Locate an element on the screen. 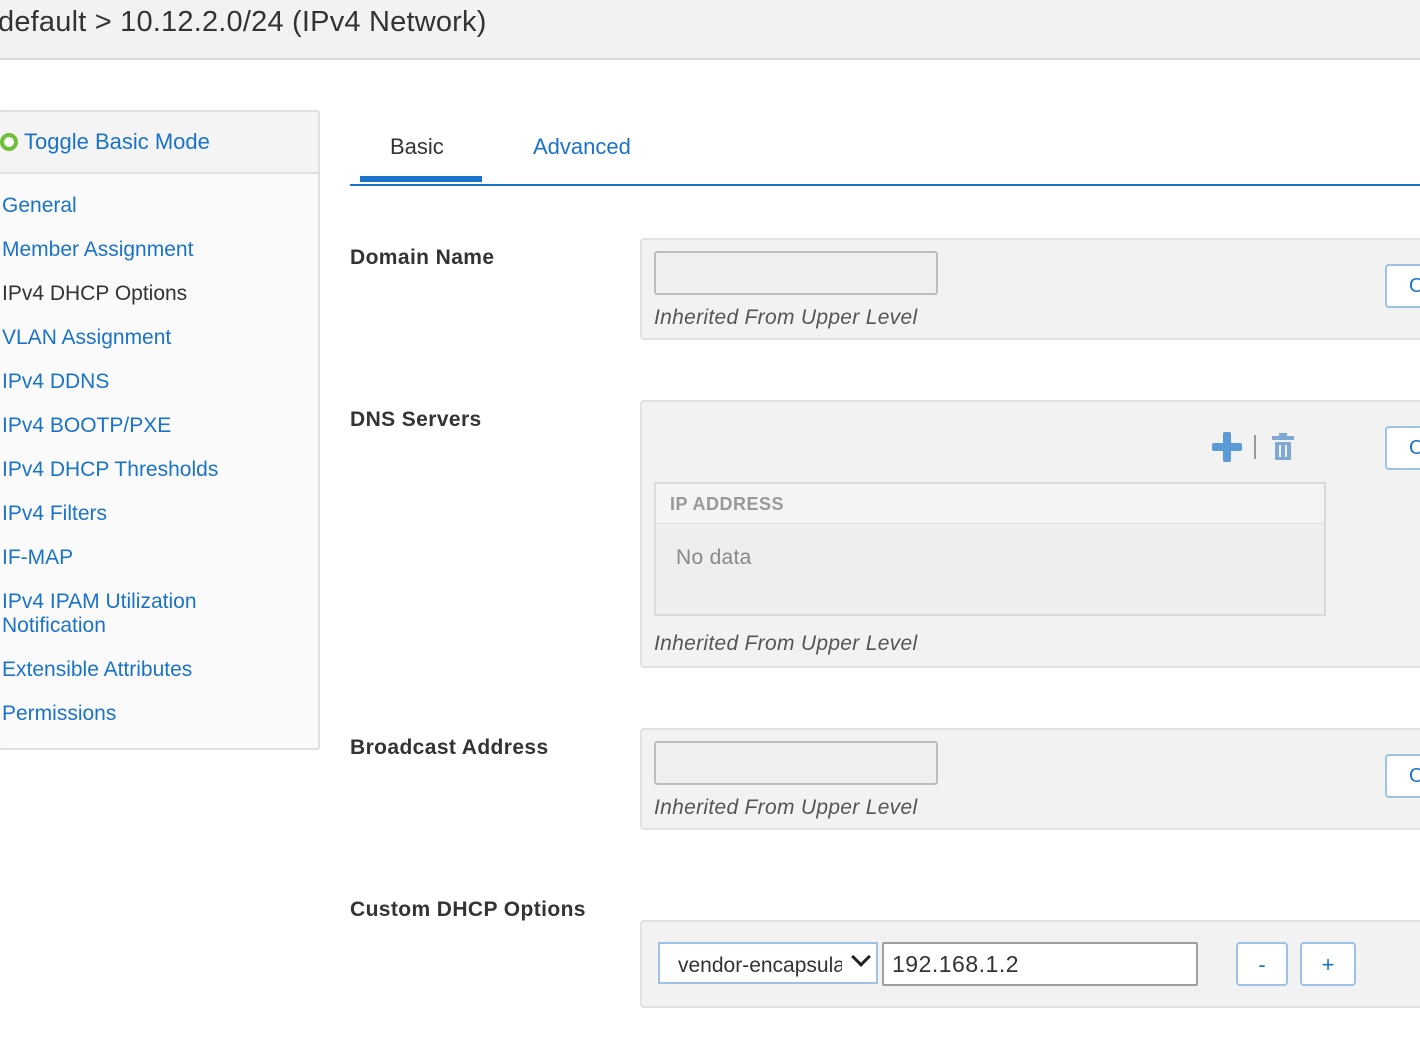  broadcast-address-inherited-text: Inherited From Upper Level is located at coordinates (786, 807).